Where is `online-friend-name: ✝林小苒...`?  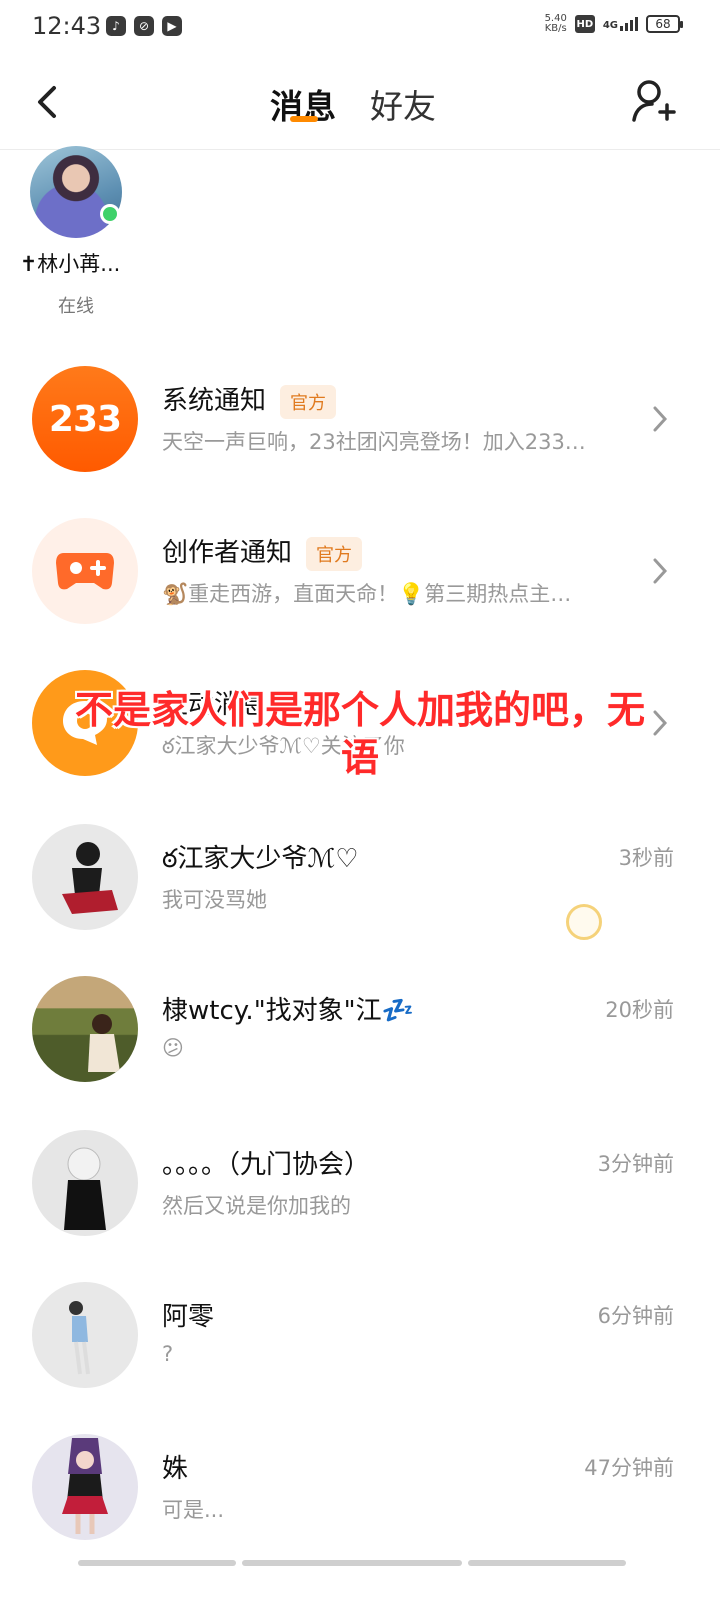
online-friend-name: ✝林小苒... is located at coordinates (70, 264).